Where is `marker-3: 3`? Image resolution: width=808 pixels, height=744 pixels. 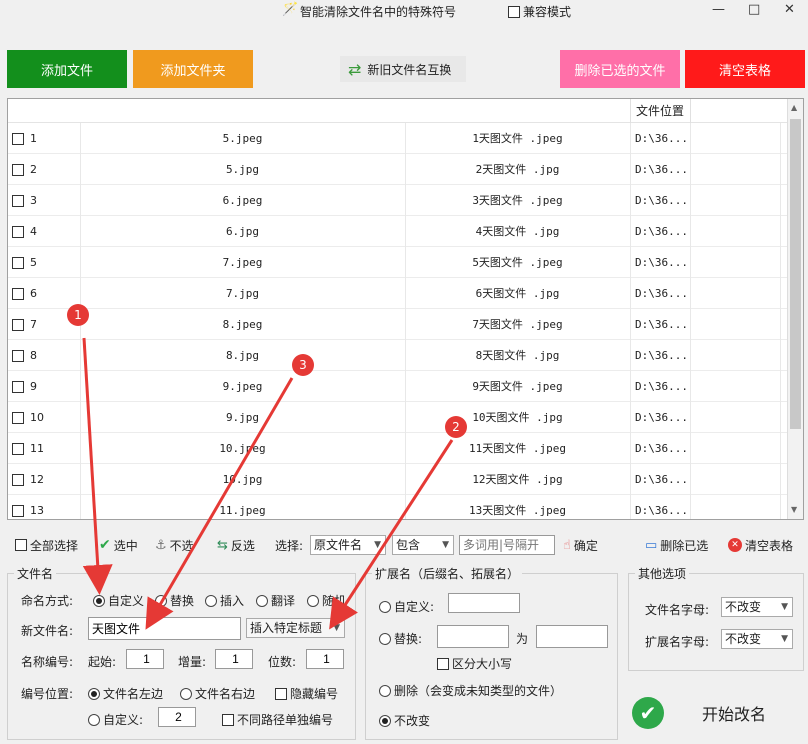 marker-3: 3 is located at coordinates (303, 365).